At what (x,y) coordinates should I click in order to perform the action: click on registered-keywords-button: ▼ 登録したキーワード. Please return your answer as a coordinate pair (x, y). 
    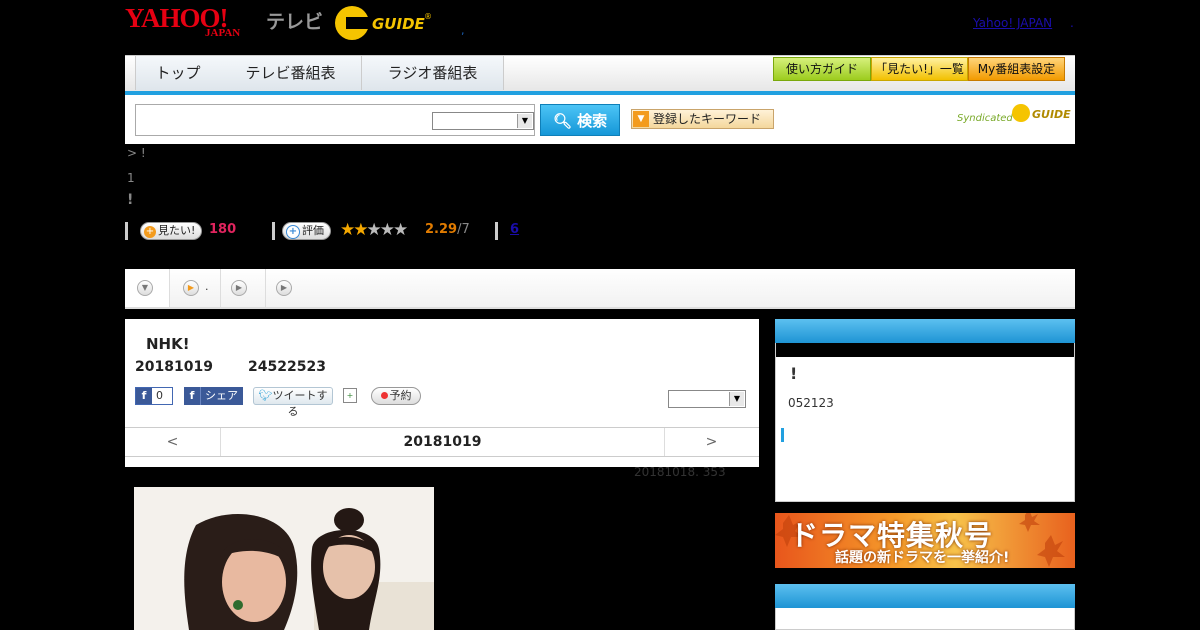
    Looking at the image, I should click on (702, 119).